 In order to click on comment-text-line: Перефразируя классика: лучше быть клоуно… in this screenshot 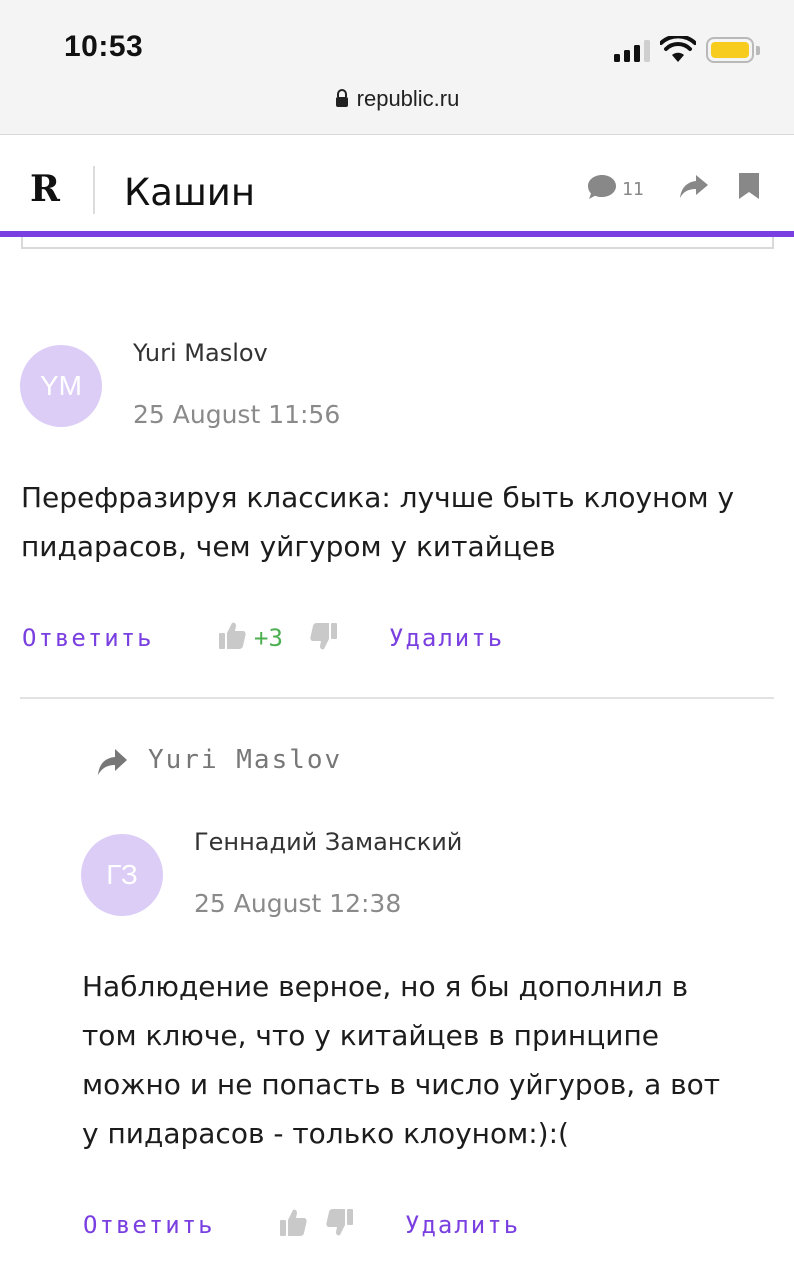, I will do `click(378, 497)`.